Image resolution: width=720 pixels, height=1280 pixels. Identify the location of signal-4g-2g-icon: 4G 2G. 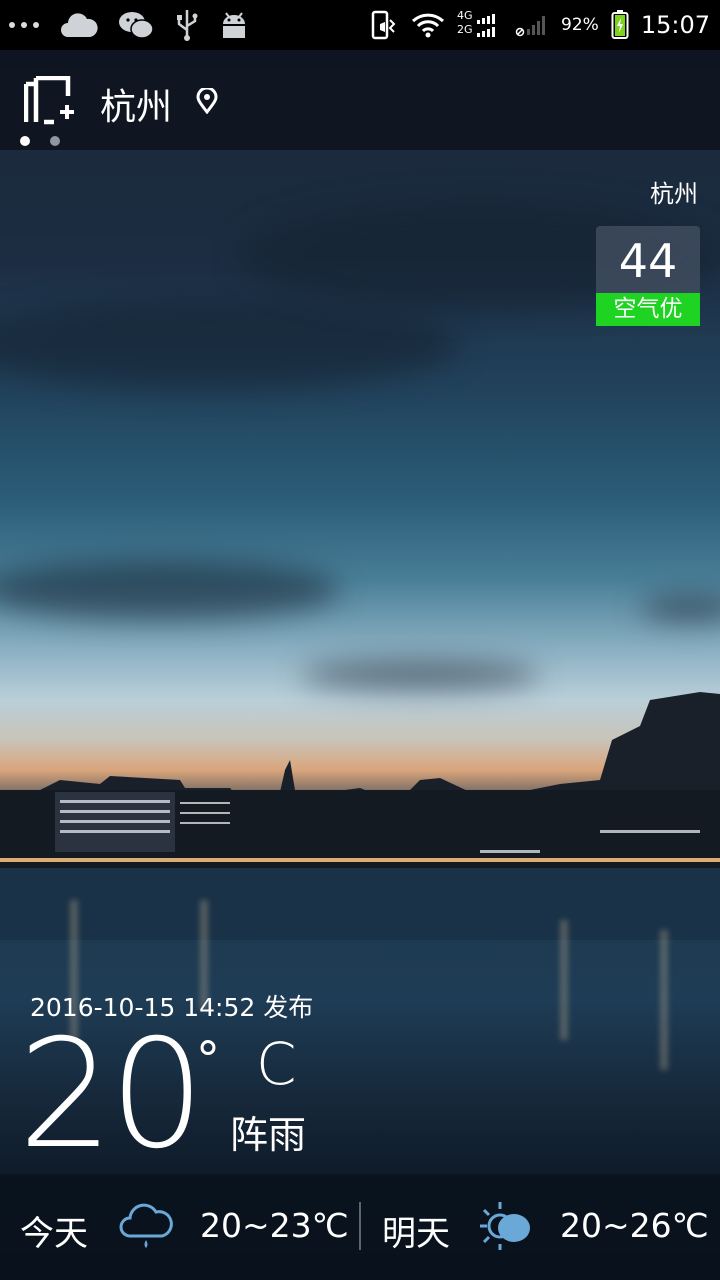
(480, 25).